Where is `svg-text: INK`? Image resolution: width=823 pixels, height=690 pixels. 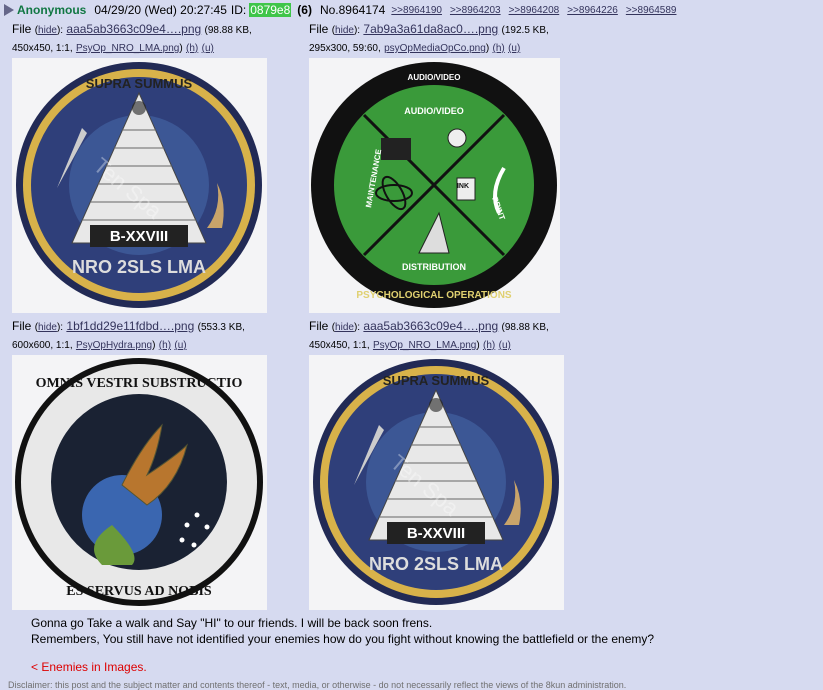 svg-text: INK is located at coordinates (463, 186).